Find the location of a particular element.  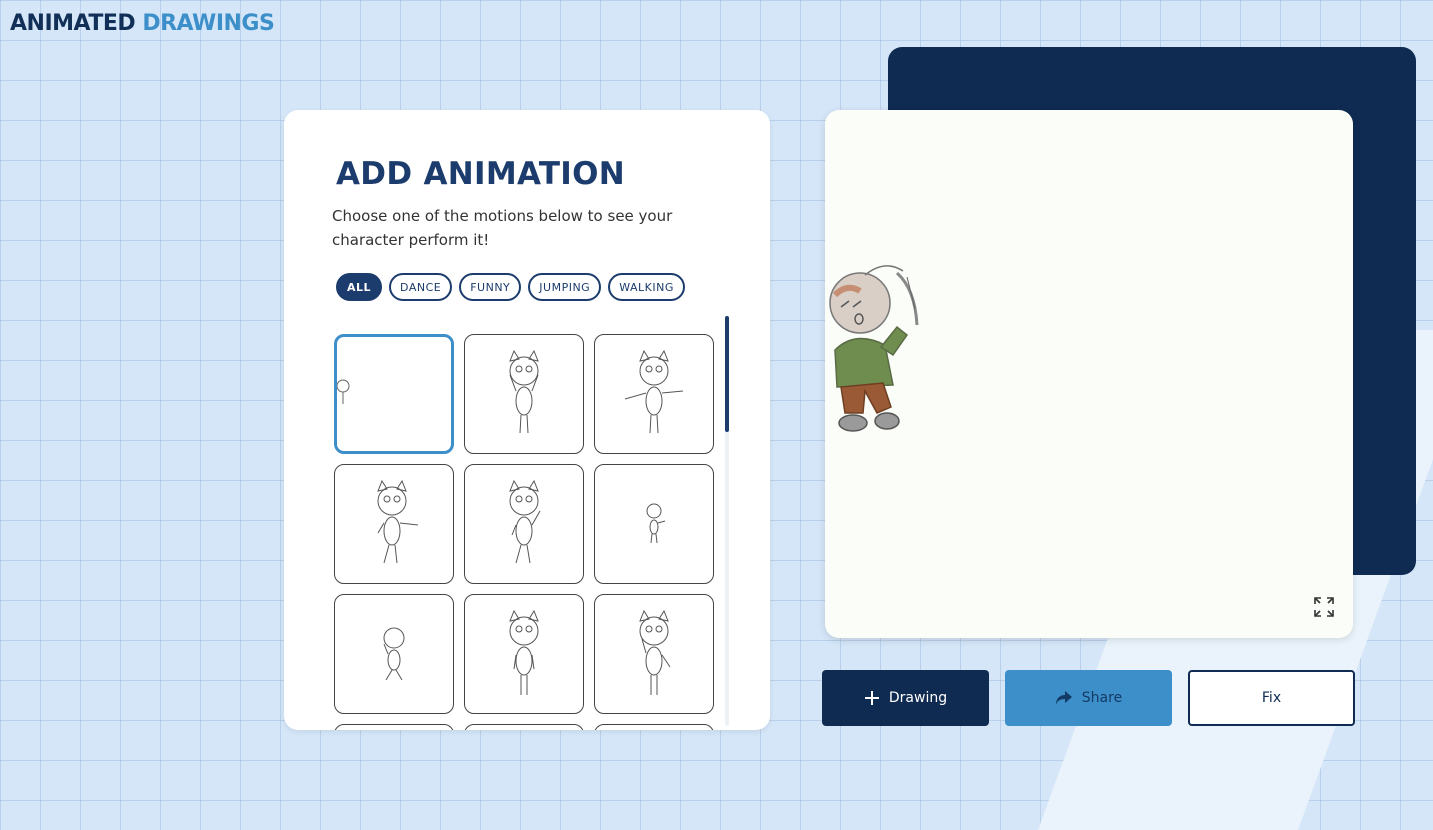

motion-grid is located at coordinates (524, 532).